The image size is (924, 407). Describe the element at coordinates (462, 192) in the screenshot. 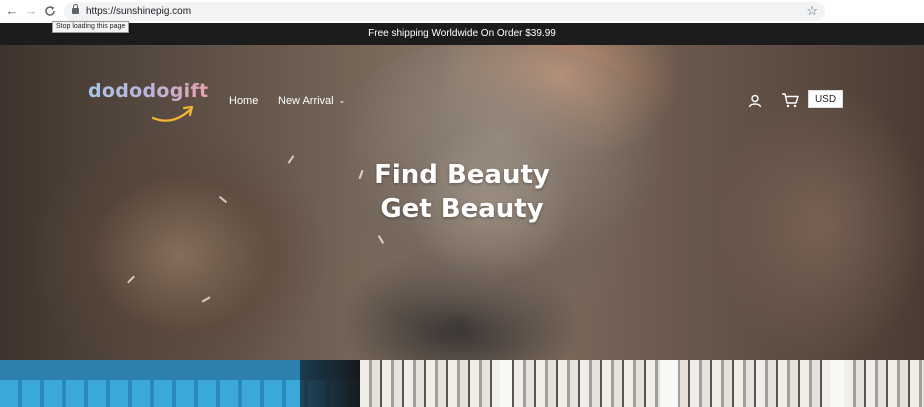

I see `hero-headline: Find Beauty Get Beauty` at that location.